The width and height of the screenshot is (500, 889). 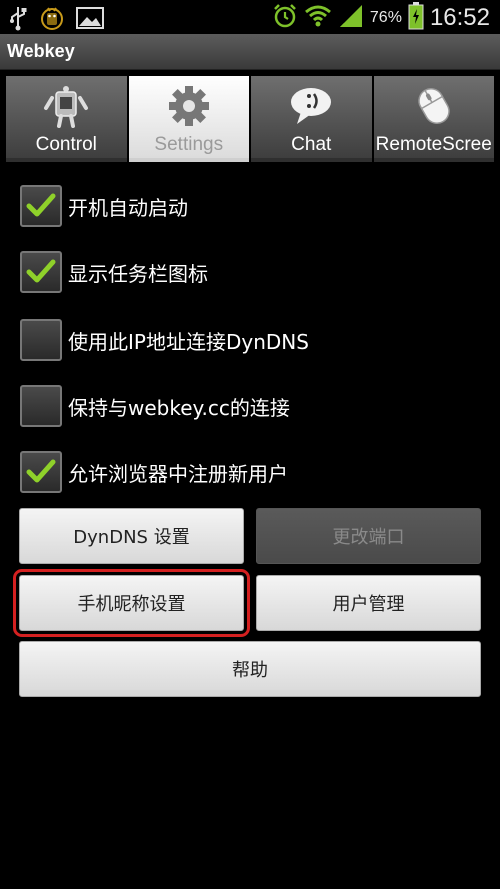 I want to click on battery-icon, so click(x=416, y=18).